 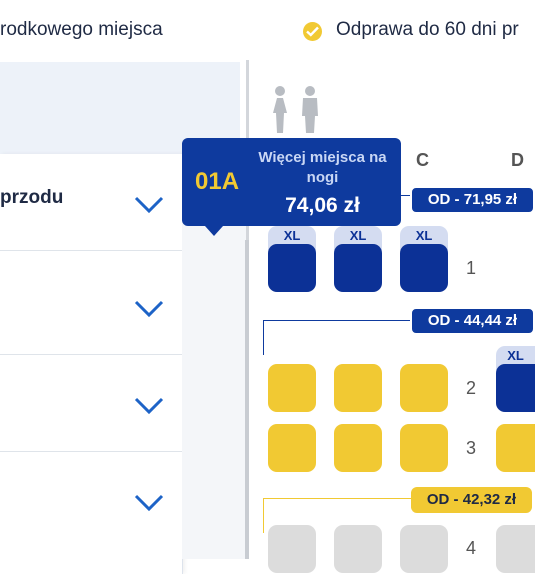 I want to click on tooltip-seat-code: 01A, so click(x=217, y=181).